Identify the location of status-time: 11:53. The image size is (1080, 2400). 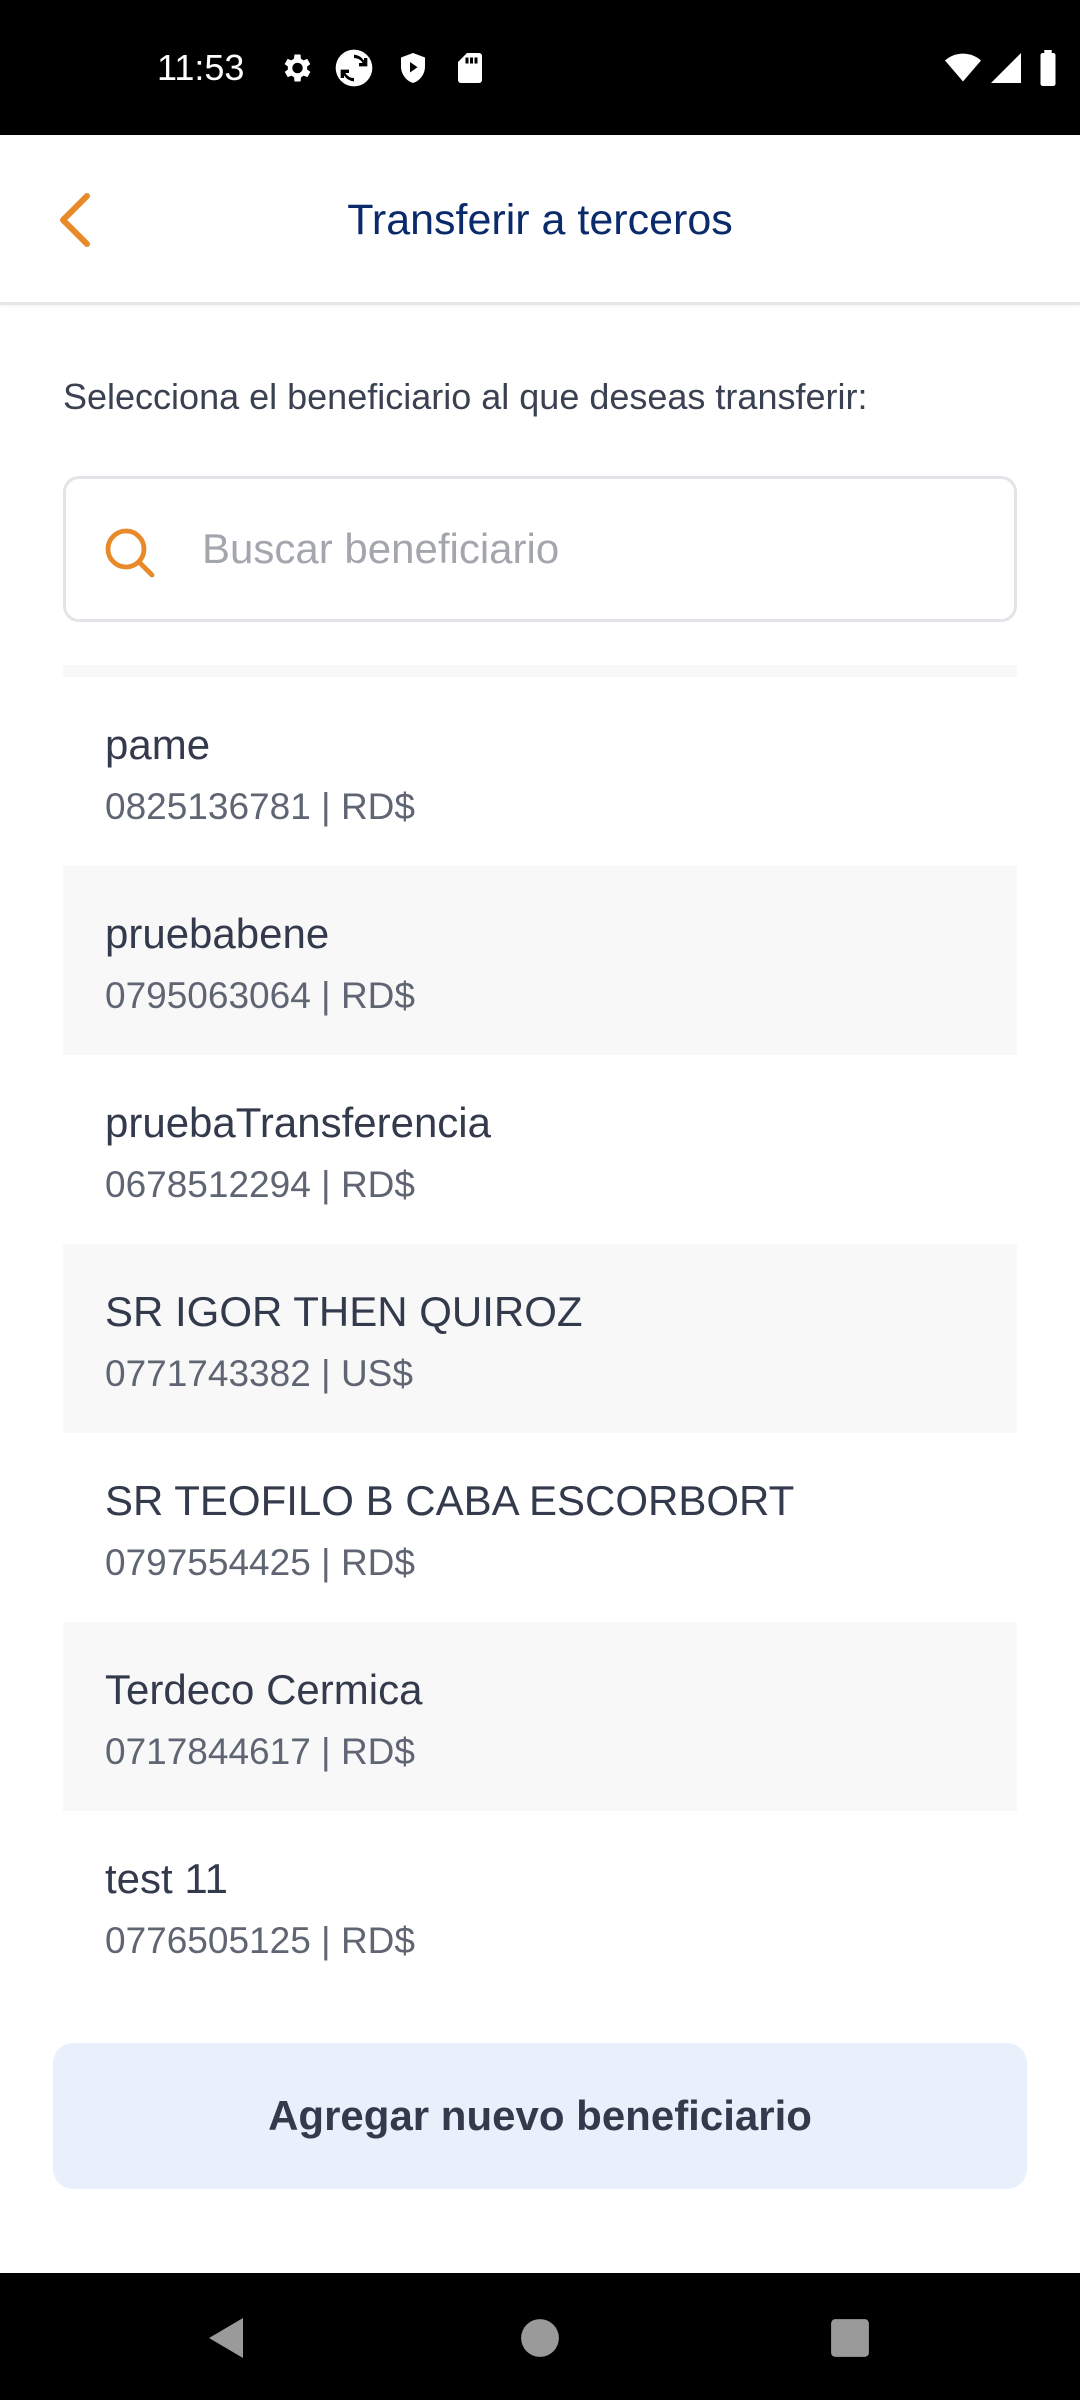
(201, 67).